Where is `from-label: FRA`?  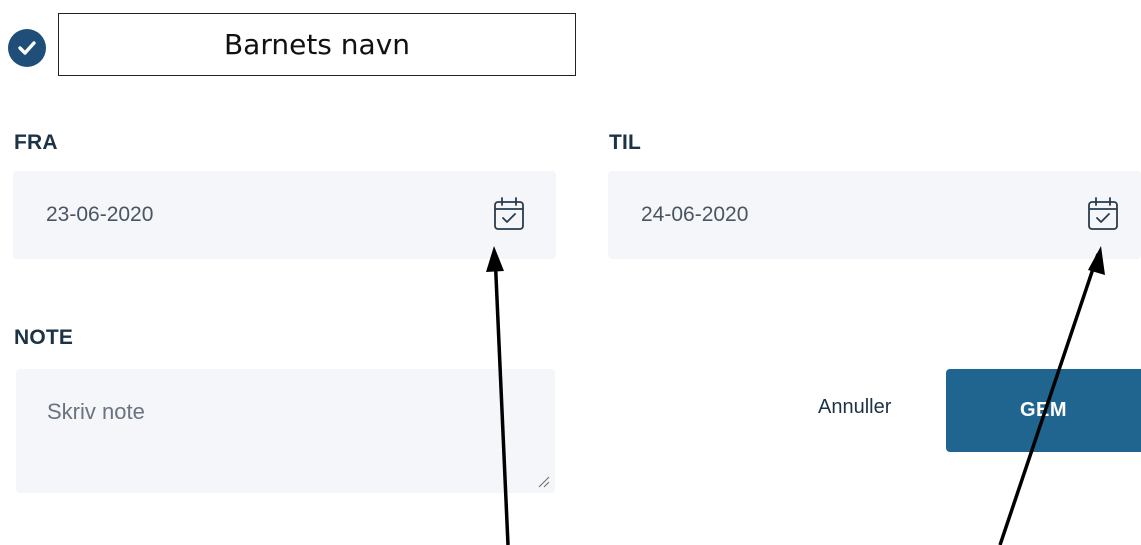
from-label: FRA is located at coordinates (36, 142).